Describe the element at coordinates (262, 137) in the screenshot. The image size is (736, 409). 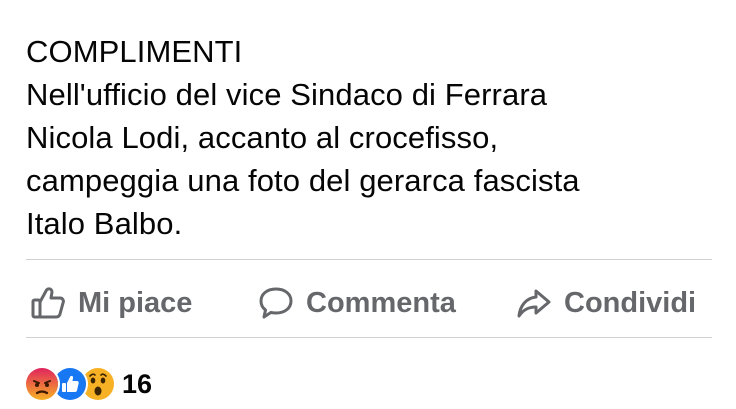
I see `post-text-line: Nicola Lodi, accanto al crocefisso,` at that location.